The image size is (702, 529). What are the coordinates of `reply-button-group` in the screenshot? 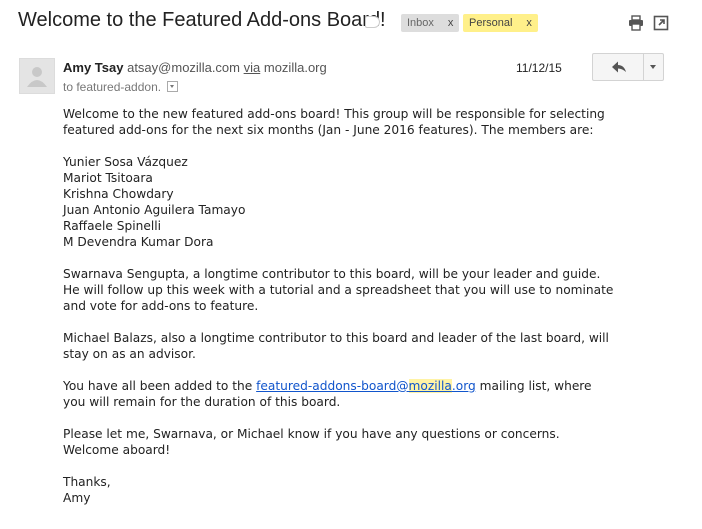 It's located at (628, 67).